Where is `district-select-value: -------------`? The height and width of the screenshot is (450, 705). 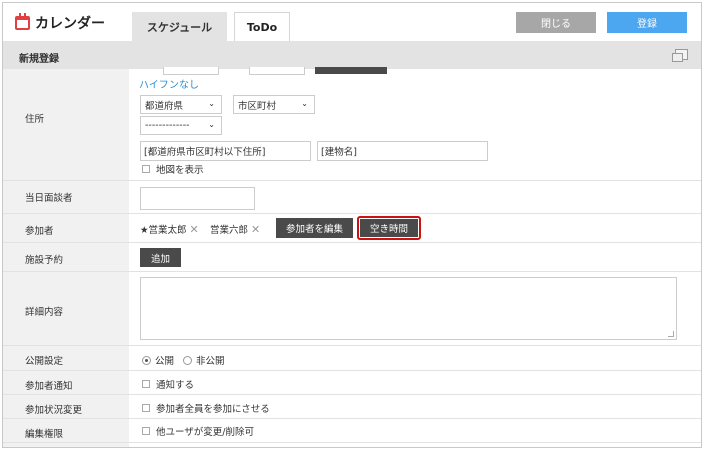
district-select-value: ------------- is located at coordinates (167, 125).